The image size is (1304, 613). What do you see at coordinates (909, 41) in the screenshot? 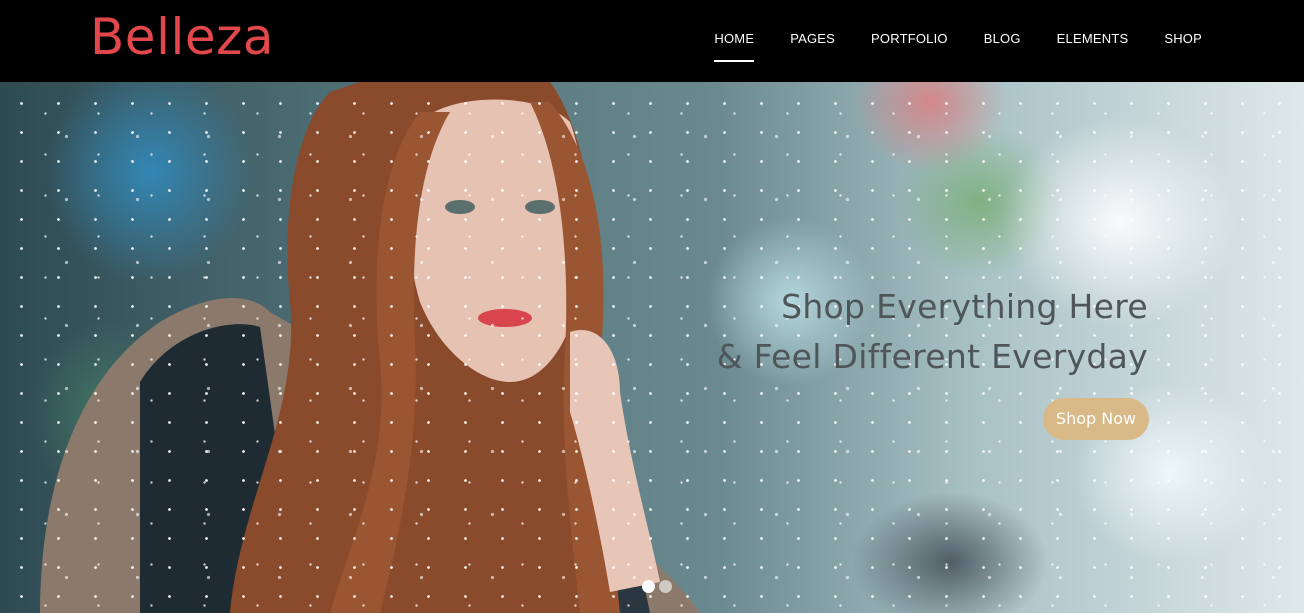
I see `nav-item-portfolio: PORTFOLIO` at bounding box center [909, 41].